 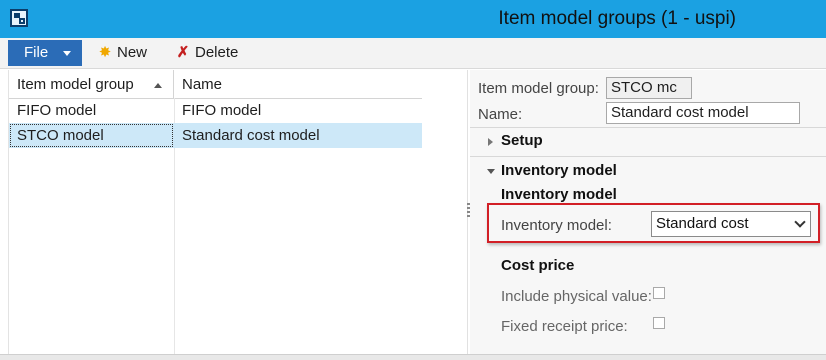 I want to click on fasttab-inventory-title: Inventory model, so click(x=559, y=170).